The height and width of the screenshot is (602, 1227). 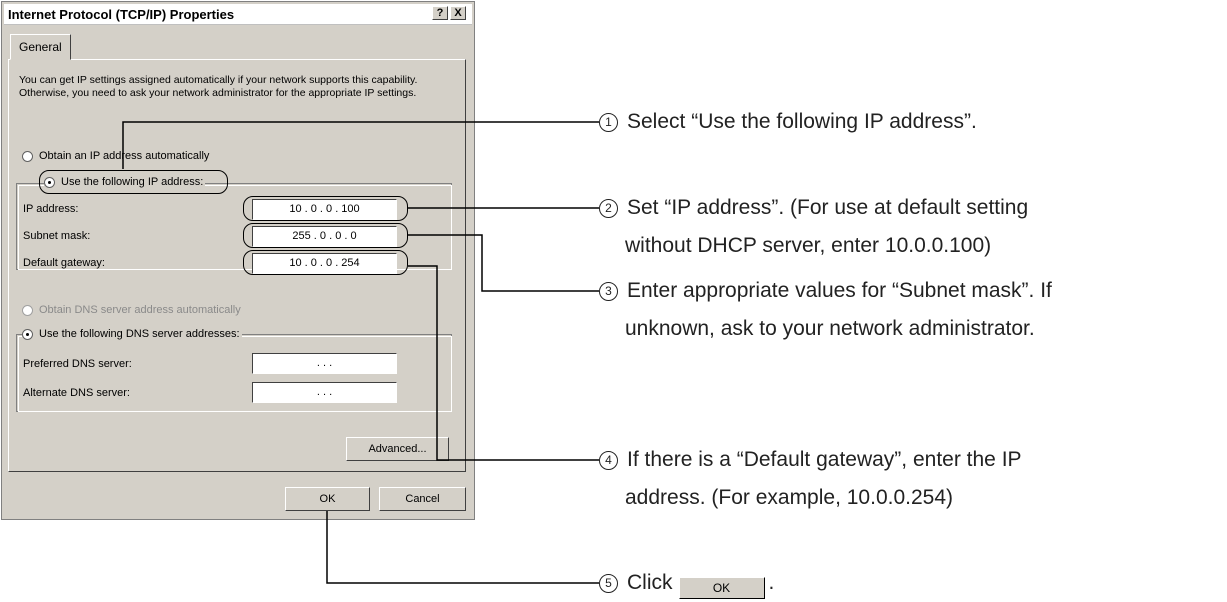 I want to click on callout-5-post: ., so click(x=771, y=582).